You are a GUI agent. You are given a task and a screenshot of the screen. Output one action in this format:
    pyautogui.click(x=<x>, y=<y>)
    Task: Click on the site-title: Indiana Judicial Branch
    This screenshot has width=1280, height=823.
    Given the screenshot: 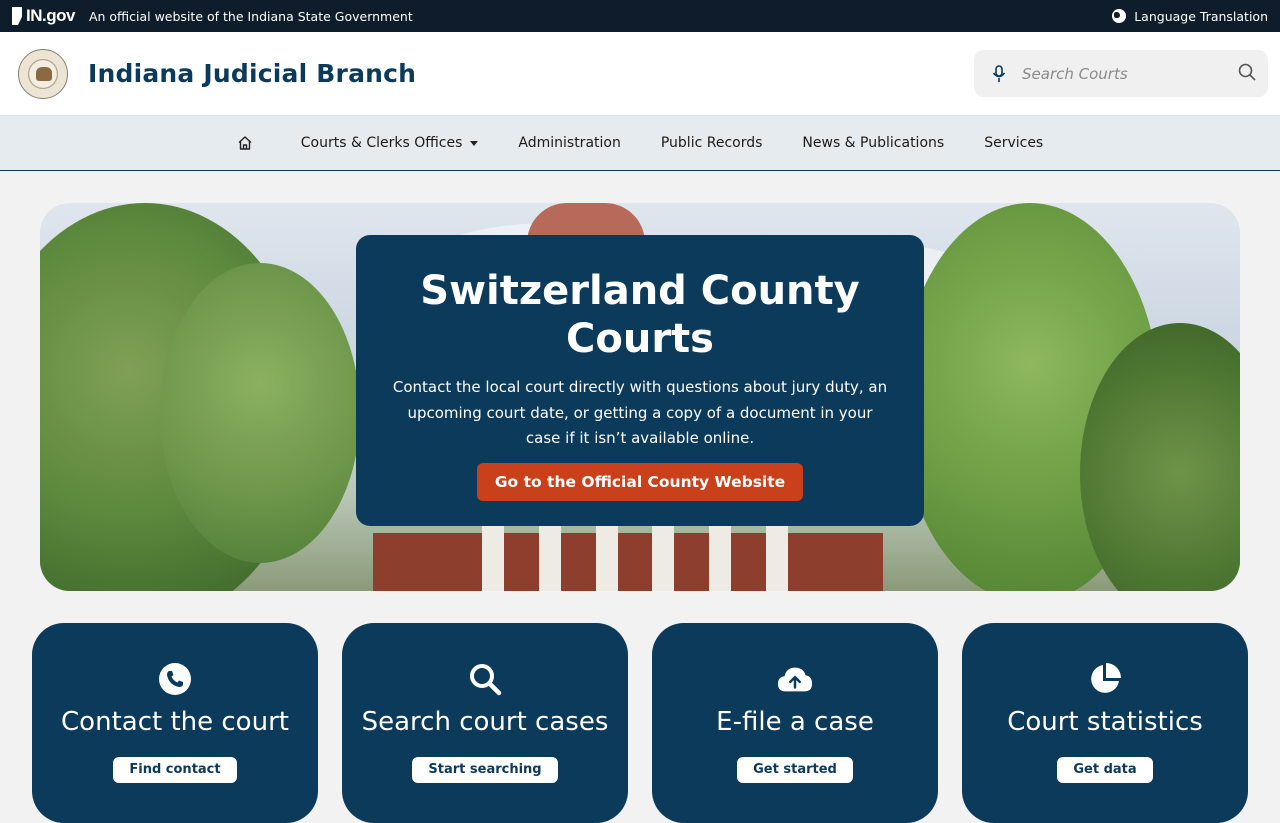 What is the action you would take?
    pyautogui.click(x=252, y=73)
    